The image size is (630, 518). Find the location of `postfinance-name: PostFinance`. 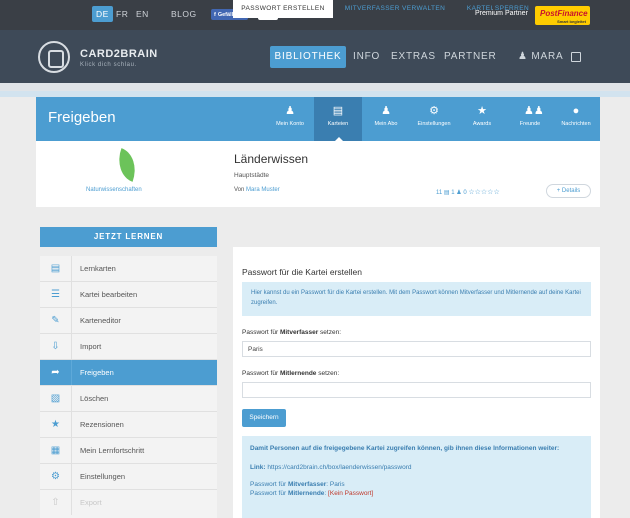

postfinance-name: PostFinance is located at coordinates (564, 13).